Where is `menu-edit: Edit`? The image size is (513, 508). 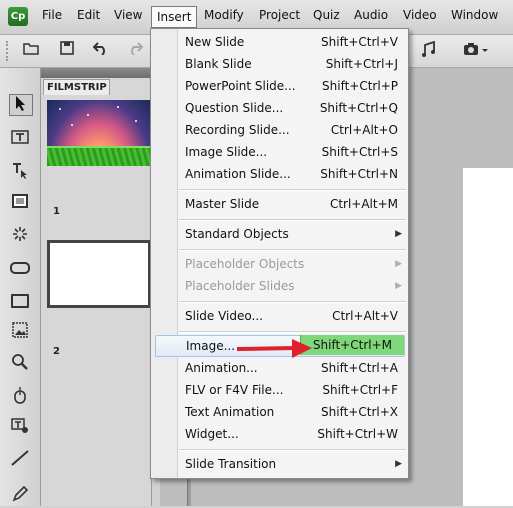 menu-edit: Edit is located at coordinates (88, 15).